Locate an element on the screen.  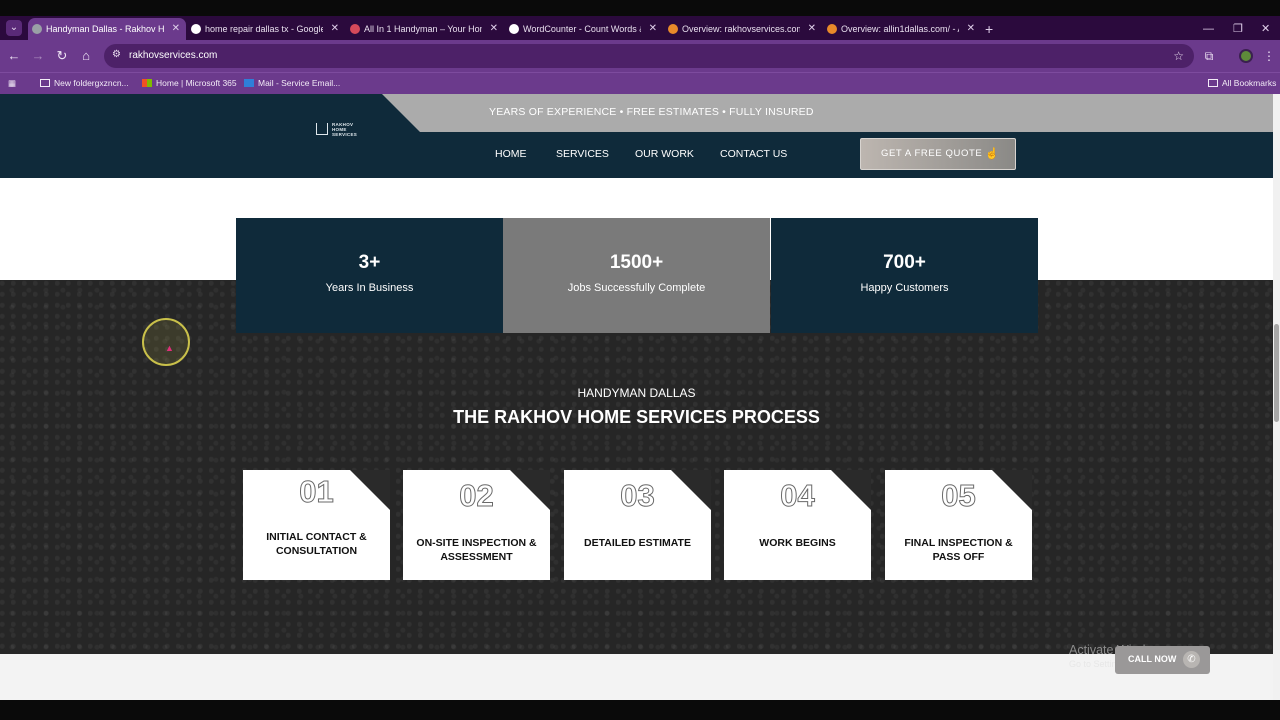
stat-years: 3+ Years In Business is located at coordinates (369, 275).